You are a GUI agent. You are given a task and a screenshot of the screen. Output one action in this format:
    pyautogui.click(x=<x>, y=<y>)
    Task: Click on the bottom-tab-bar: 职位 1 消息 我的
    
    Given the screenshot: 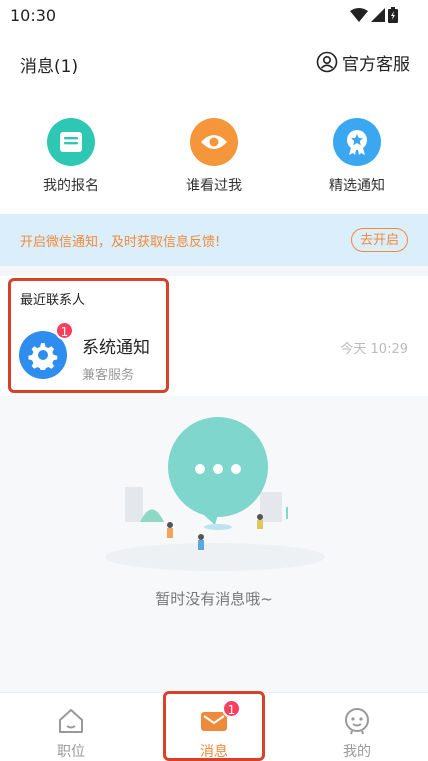 What is the action you would take?
    pyautogui.click(x=214, y=726)
    